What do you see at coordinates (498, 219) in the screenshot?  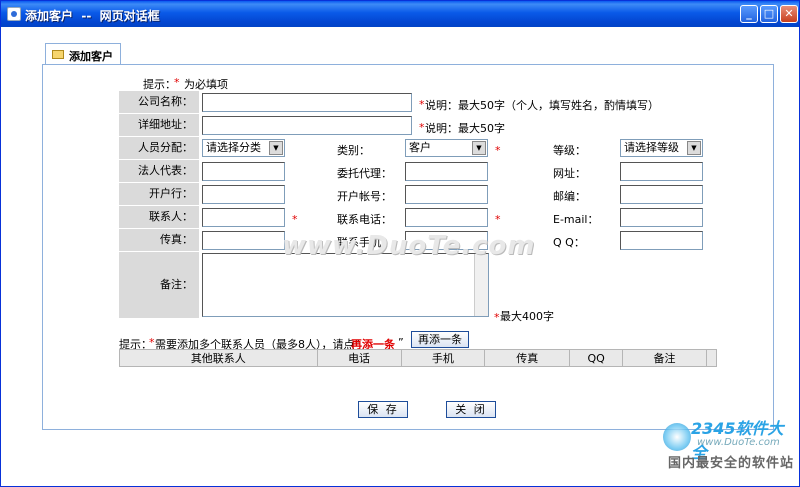 I see `phone-asterisk: *` at bounding box center [498, 219].